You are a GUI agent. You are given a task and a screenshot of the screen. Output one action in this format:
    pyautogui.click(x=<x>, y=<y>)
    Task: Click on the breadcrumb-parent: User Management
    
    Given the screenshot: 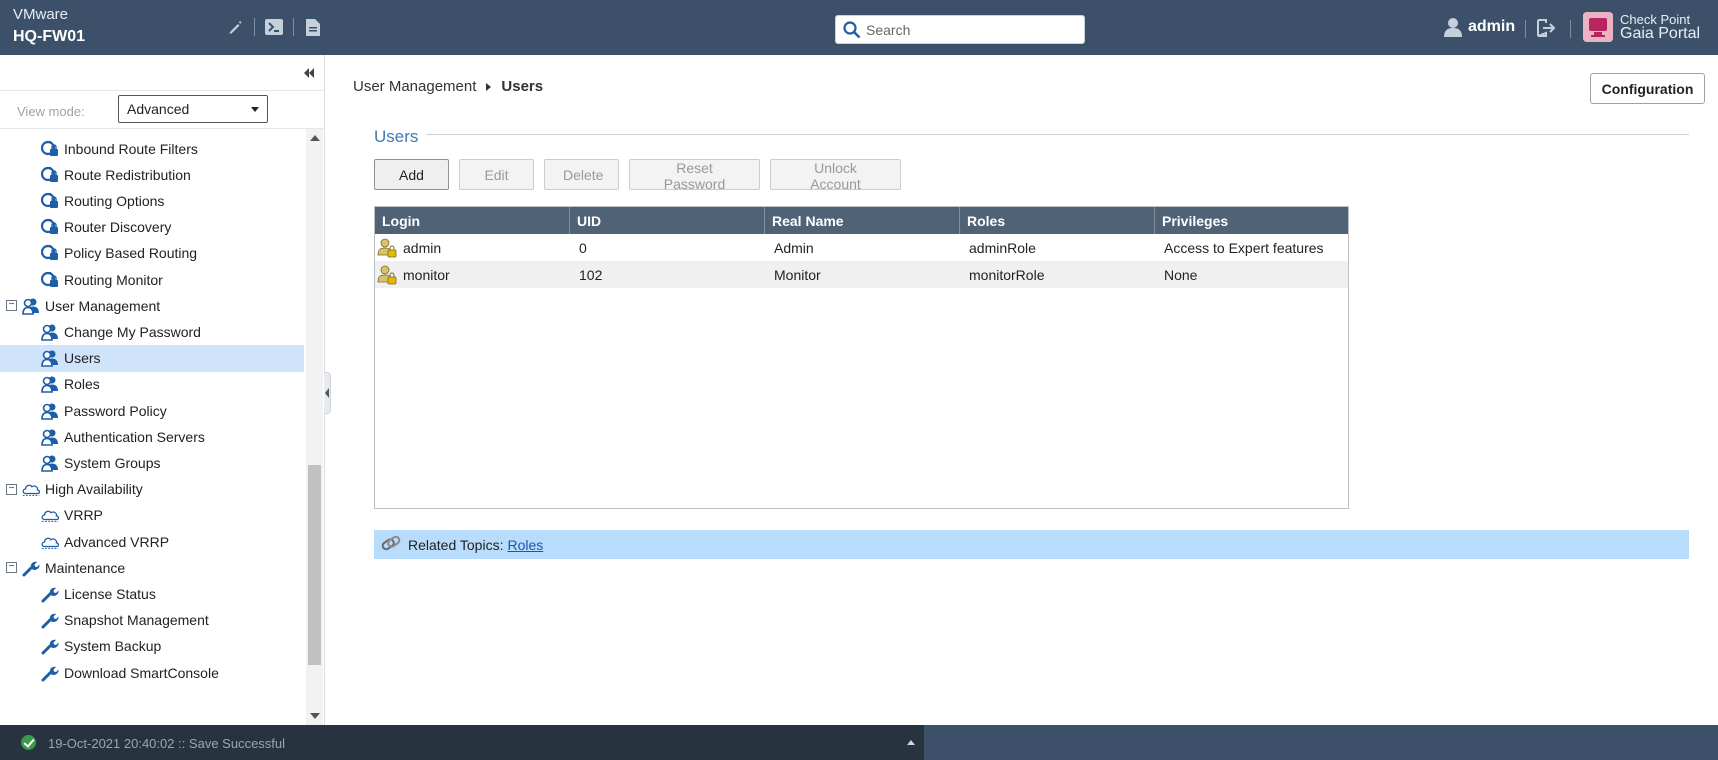 What is the action you would take?
    pyautogui.click(x=414, y=86)
    